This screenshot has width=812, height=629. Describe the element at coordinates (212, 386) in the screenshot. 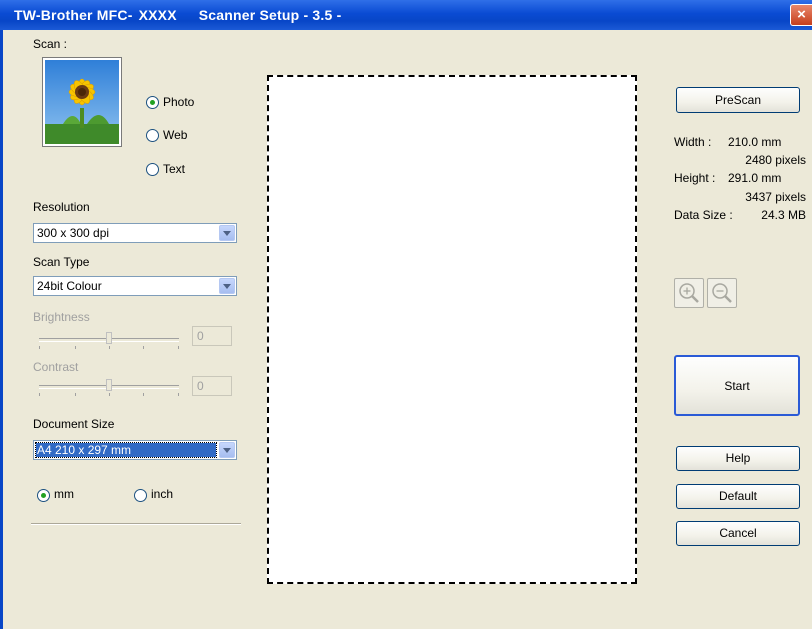

I see `contrast-value-field: 0` at that location.